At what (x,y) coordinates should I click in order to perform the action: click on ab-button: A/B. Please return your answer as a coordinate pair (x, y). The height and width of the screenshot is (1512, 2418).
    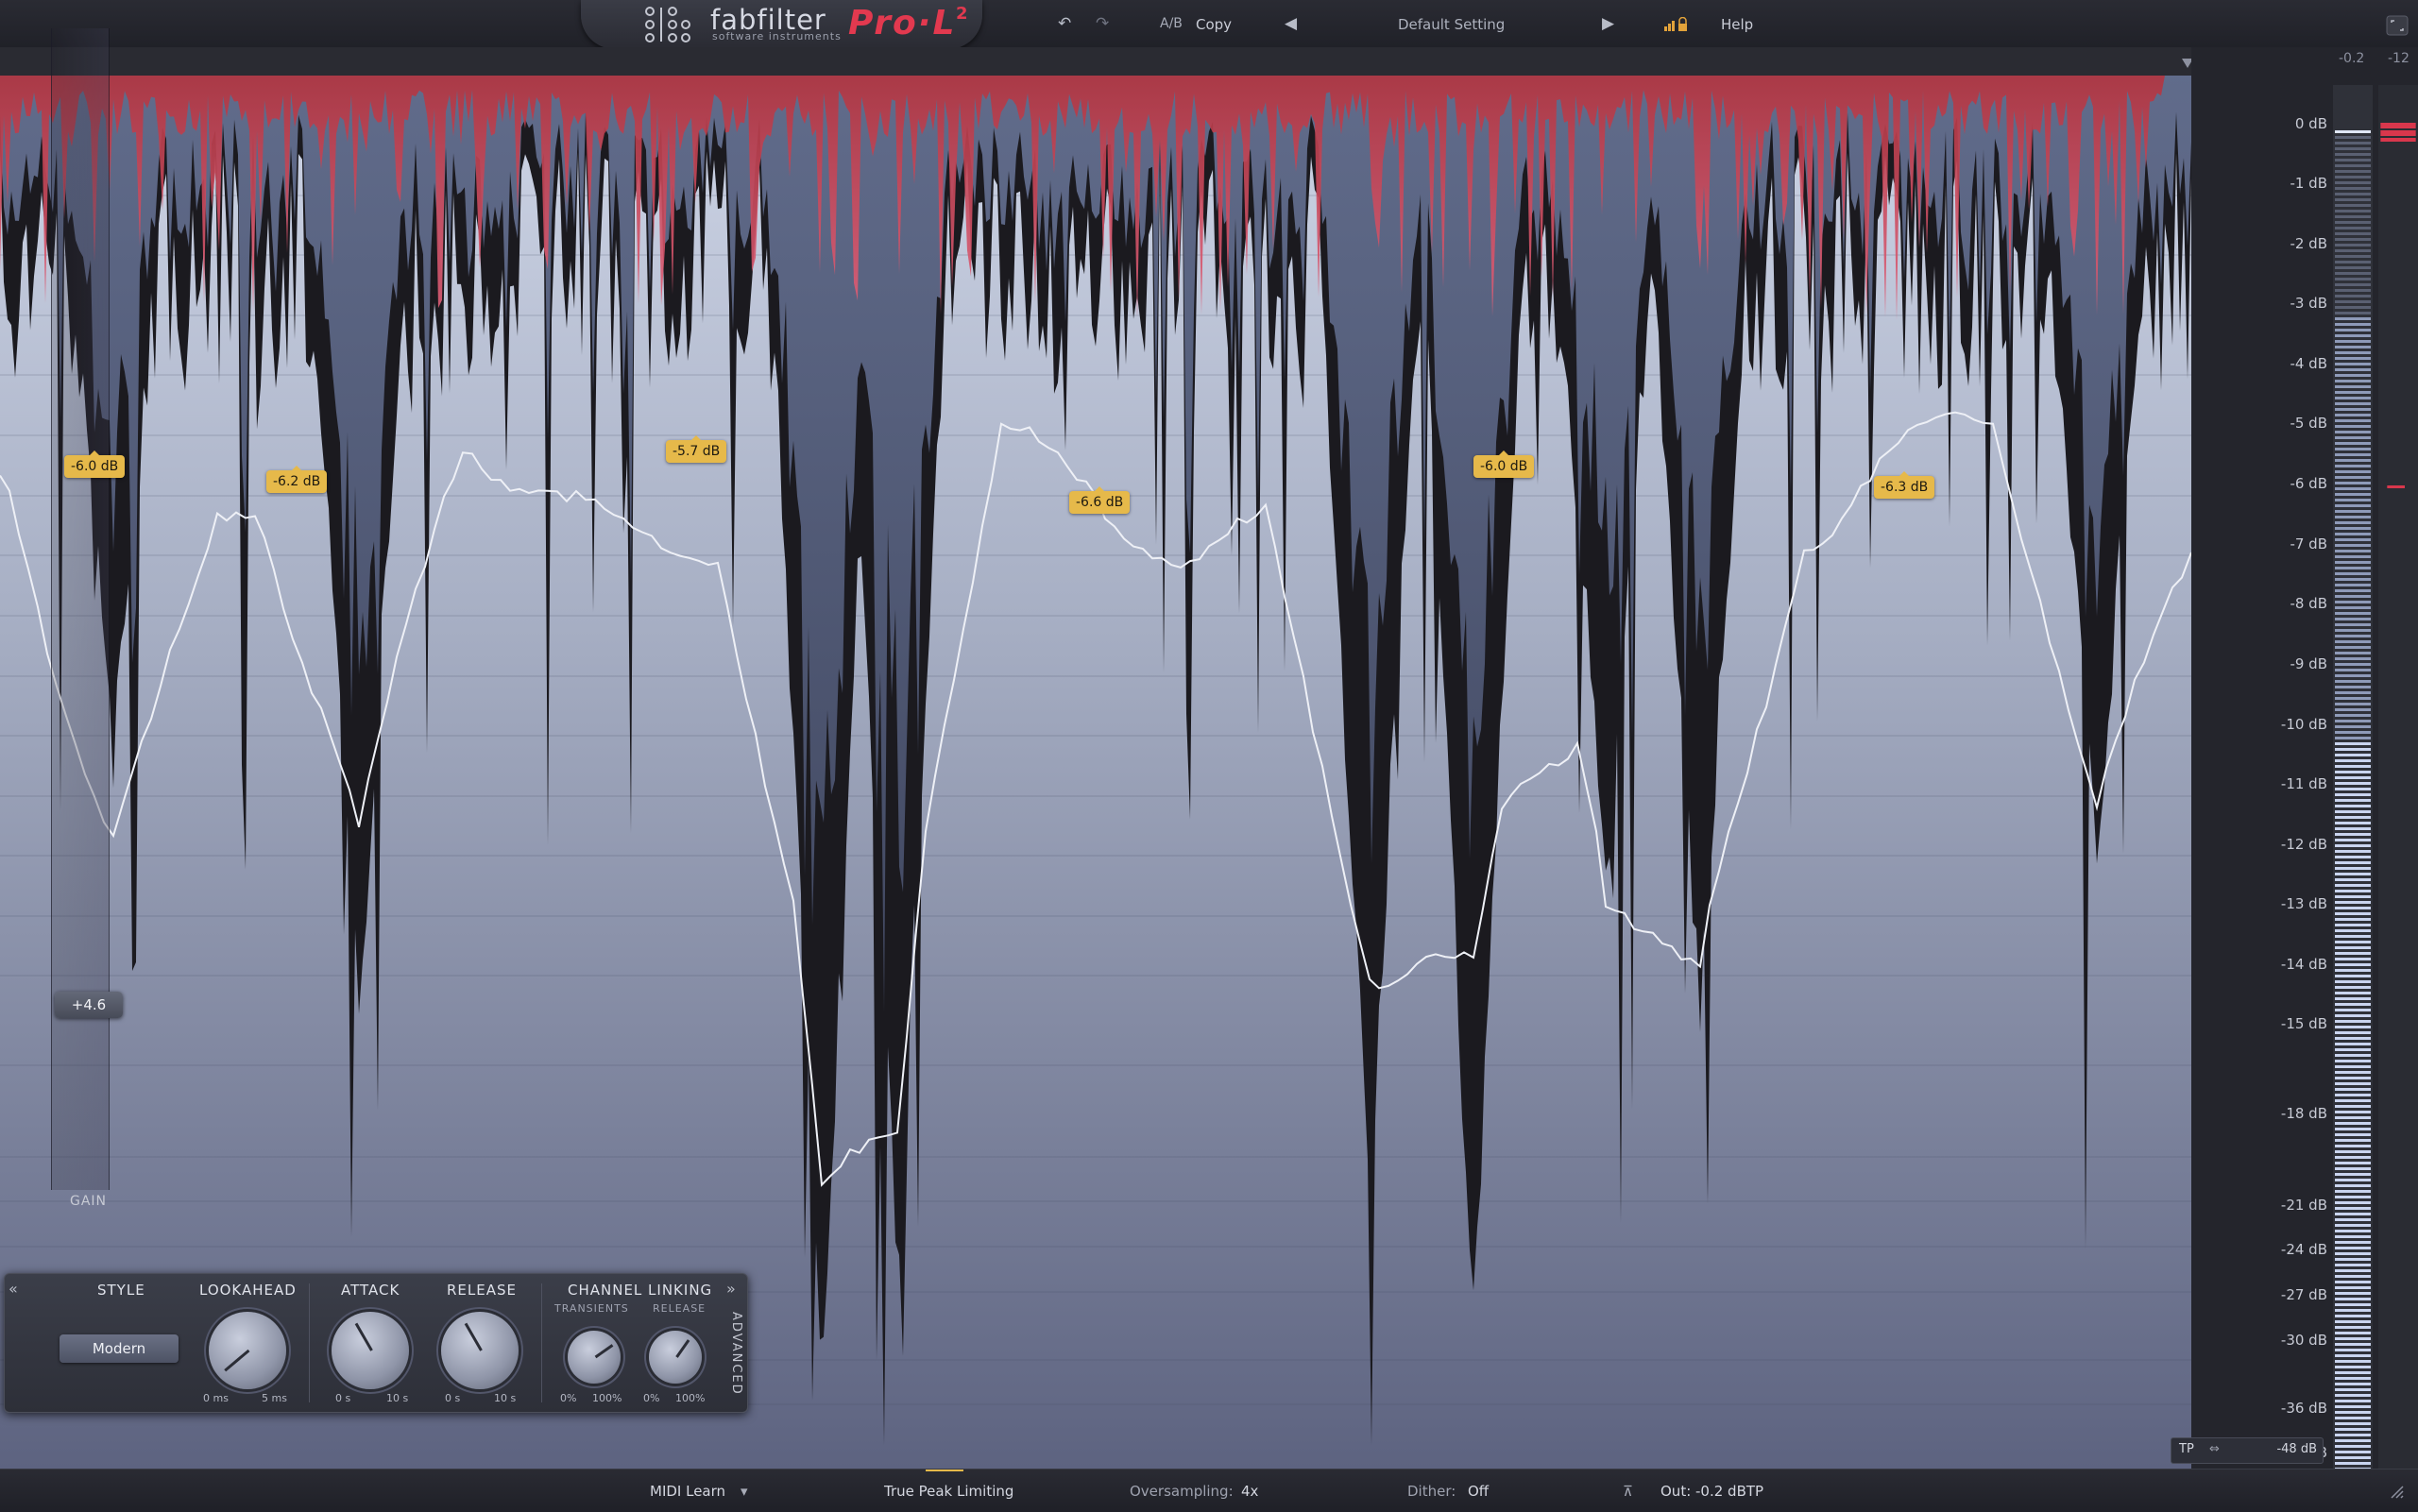
    Looking at the image, I should click on (1171, 23).